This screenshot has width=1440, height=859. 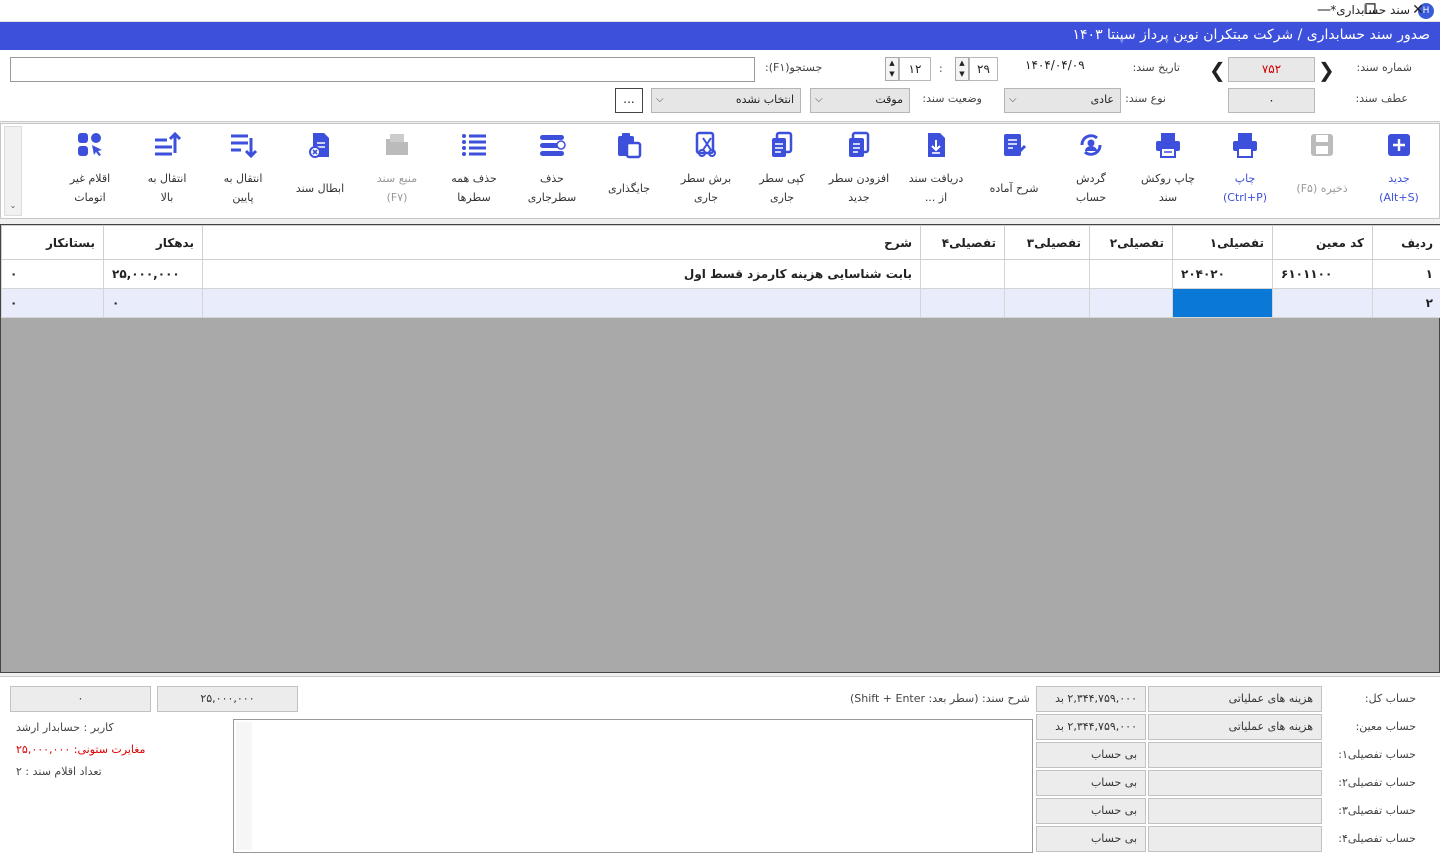 I want to click on cell-debit: ۲۵,۰۰۰,۰۰۰, so click(x=153, y=274).